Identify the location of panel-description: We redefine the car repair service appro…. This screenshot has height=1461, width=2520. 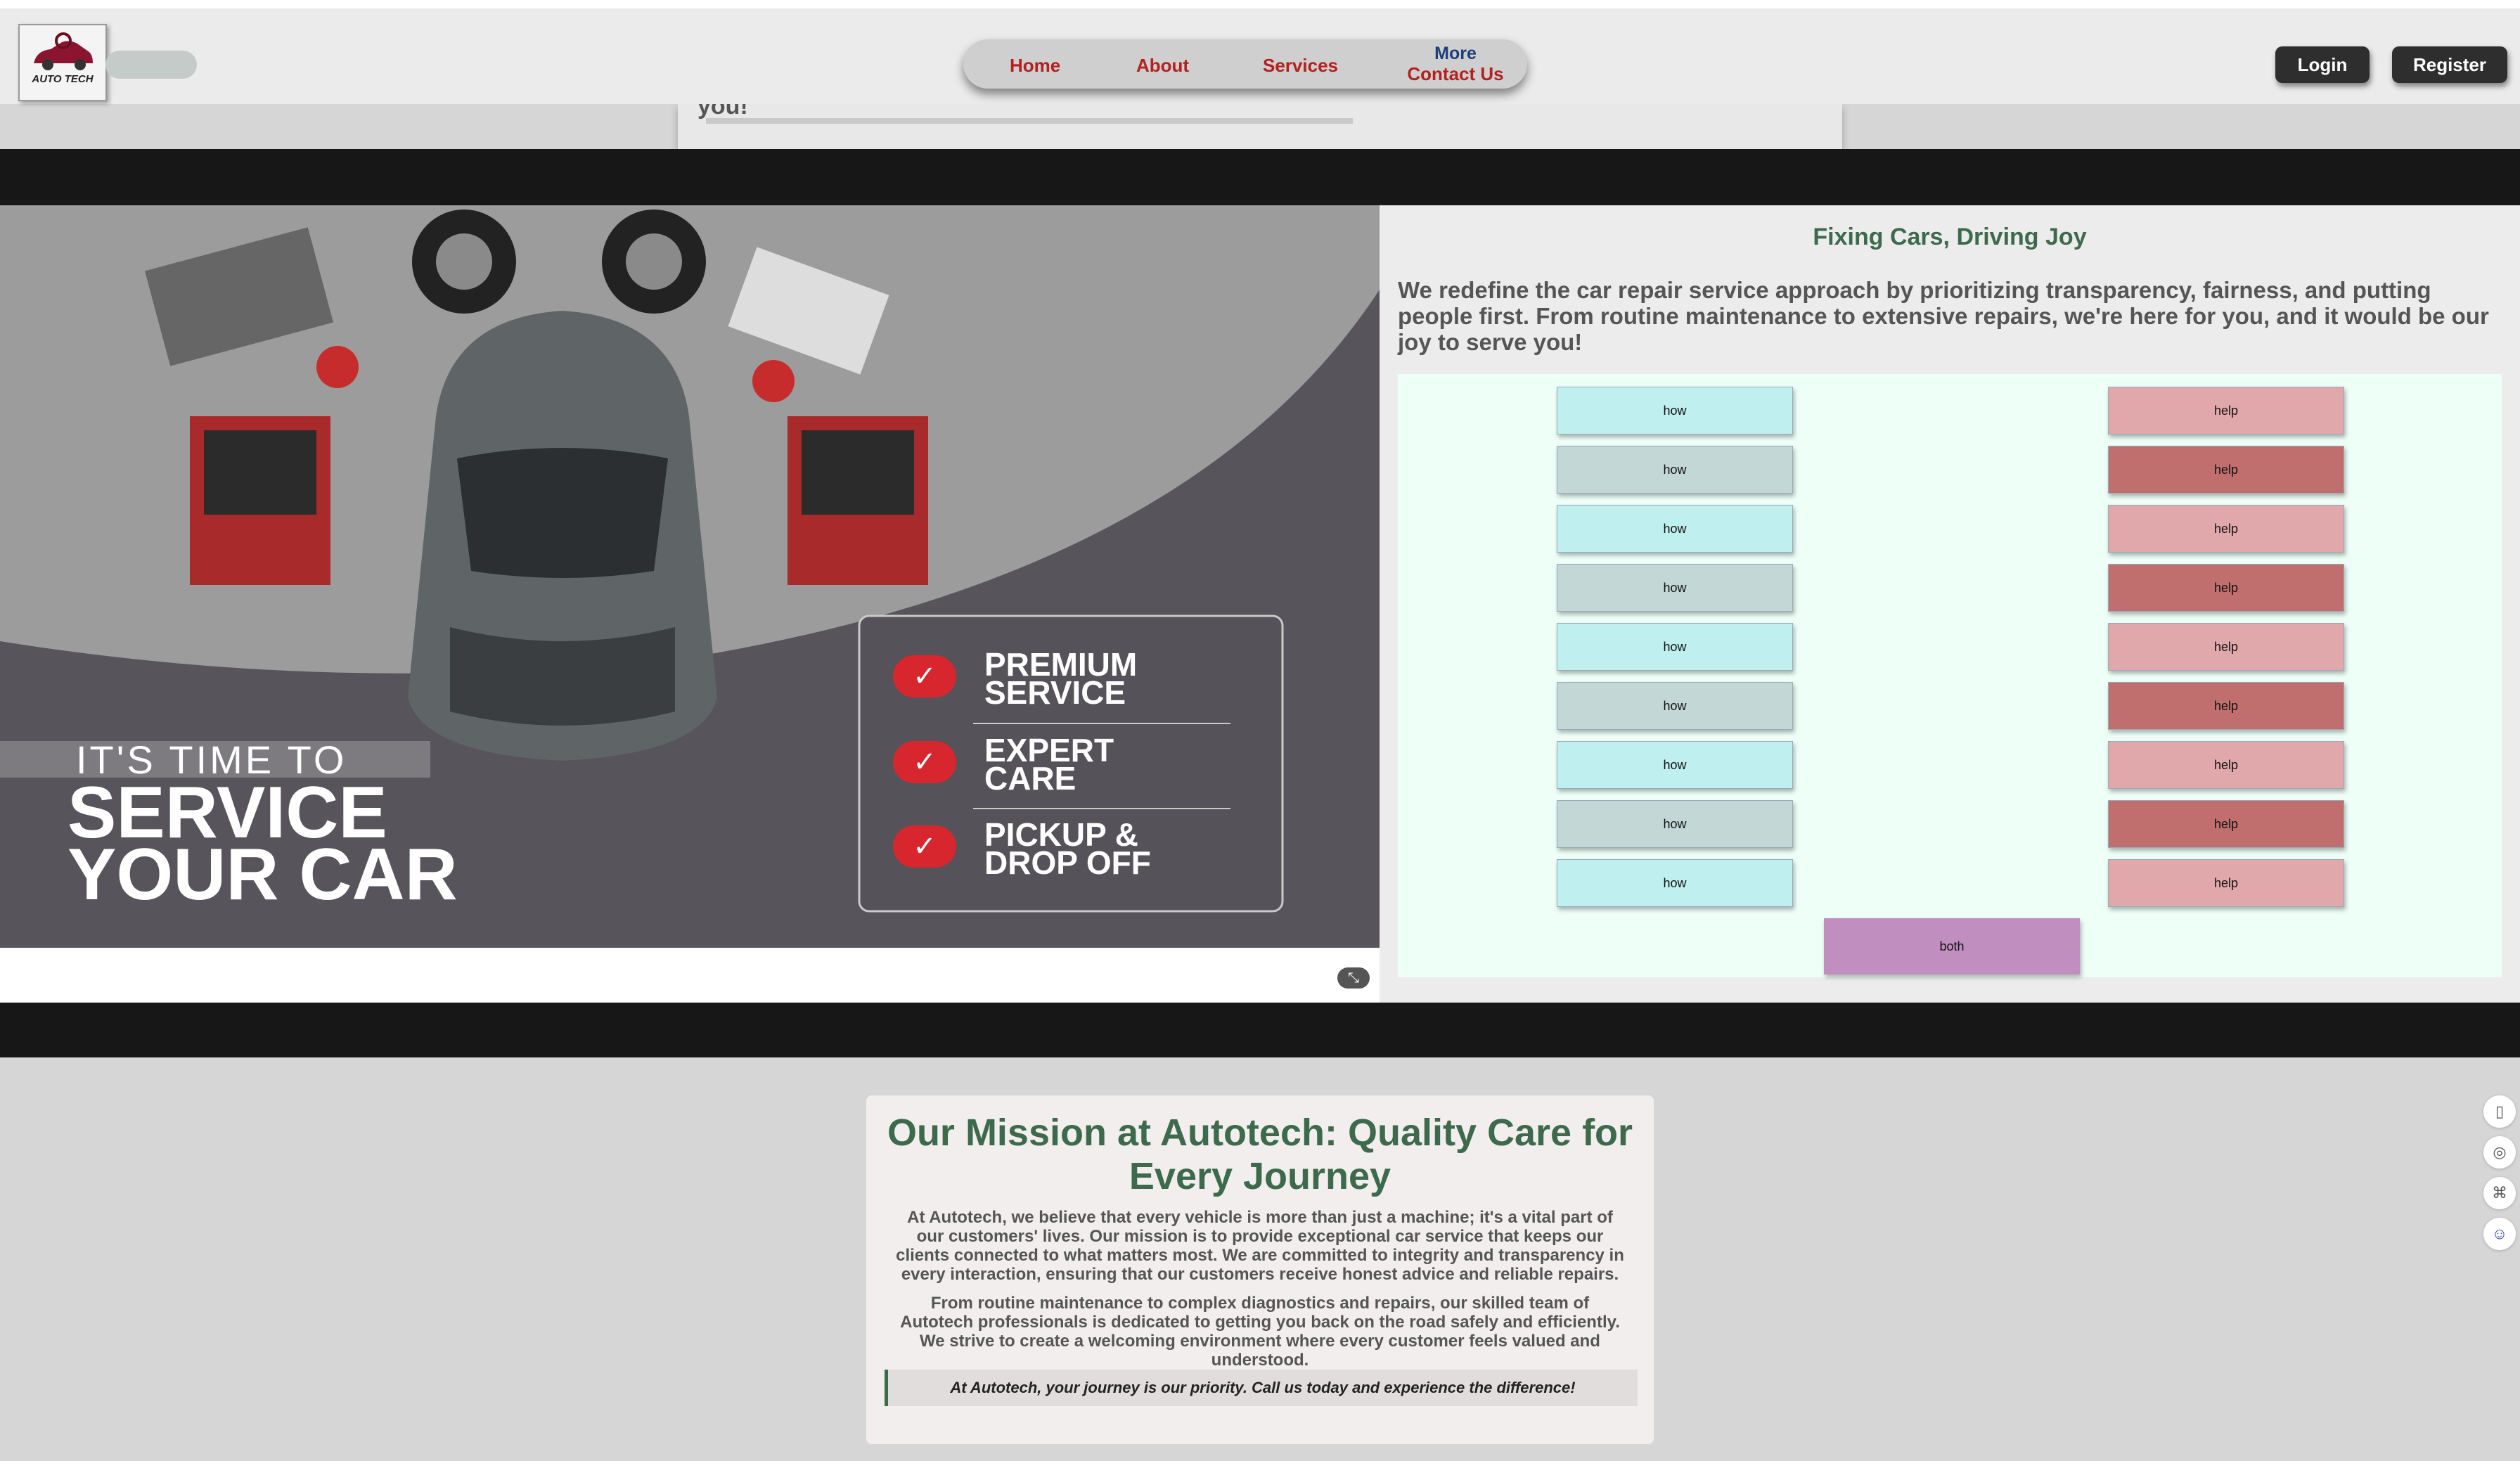
(1943, 316).